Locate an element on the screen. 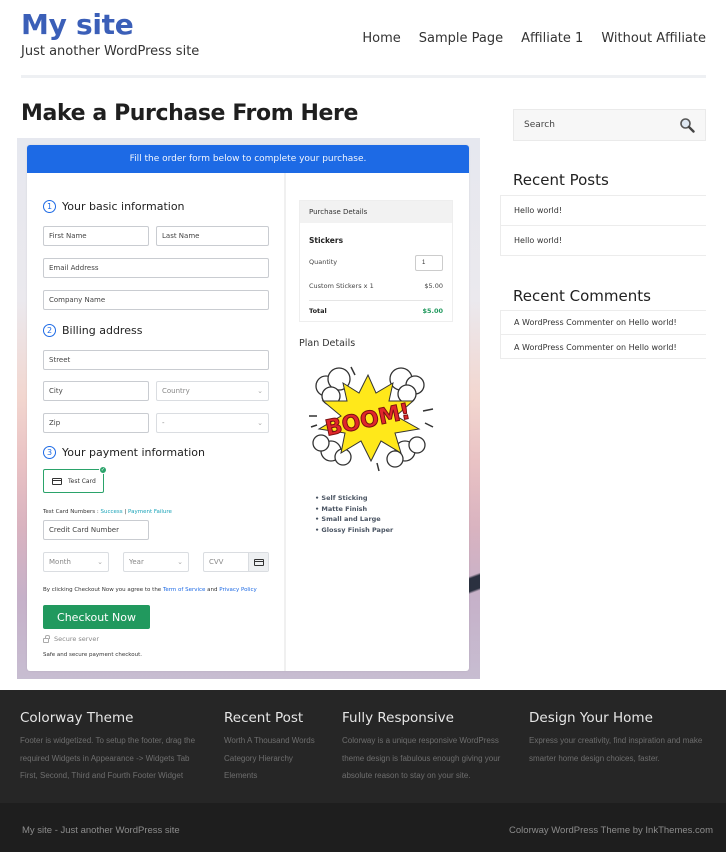 The image size is (726, 852). plan-feature: Small and Large is located at coordinates (354, 519).